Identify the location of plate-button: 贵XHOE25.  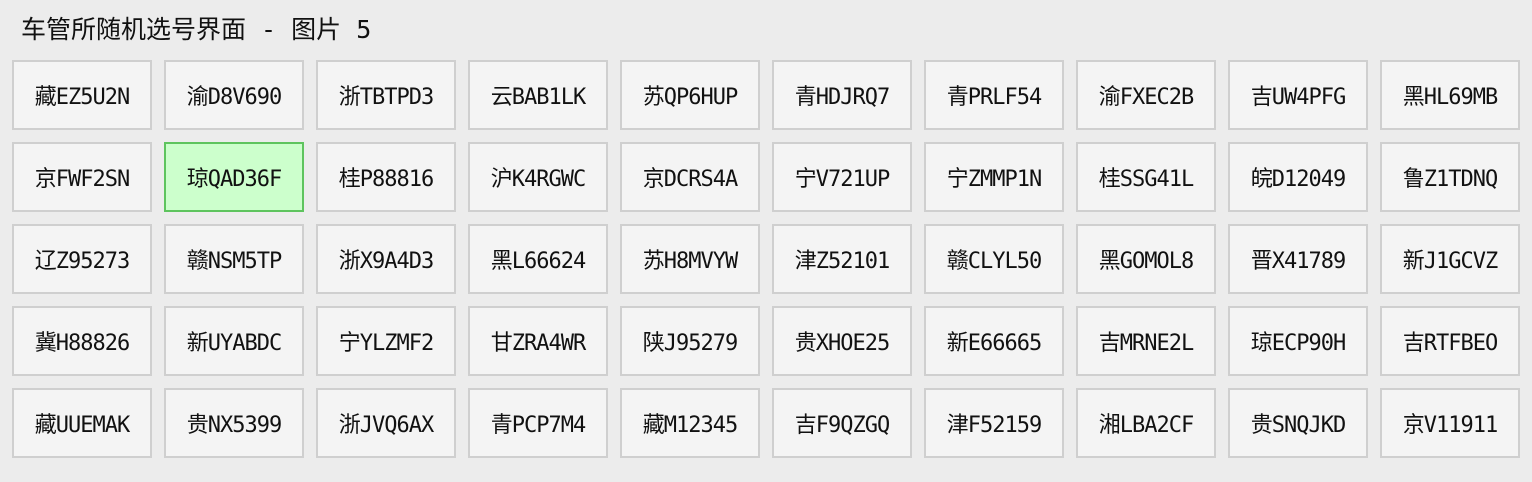
(842, 341).